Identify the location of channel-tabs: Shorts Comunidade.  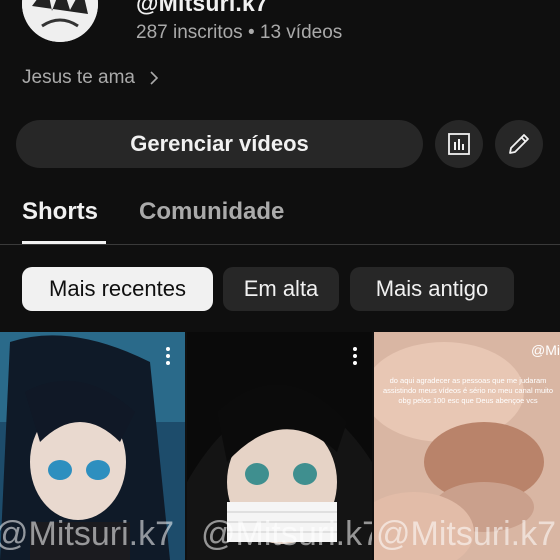
(280, 217).